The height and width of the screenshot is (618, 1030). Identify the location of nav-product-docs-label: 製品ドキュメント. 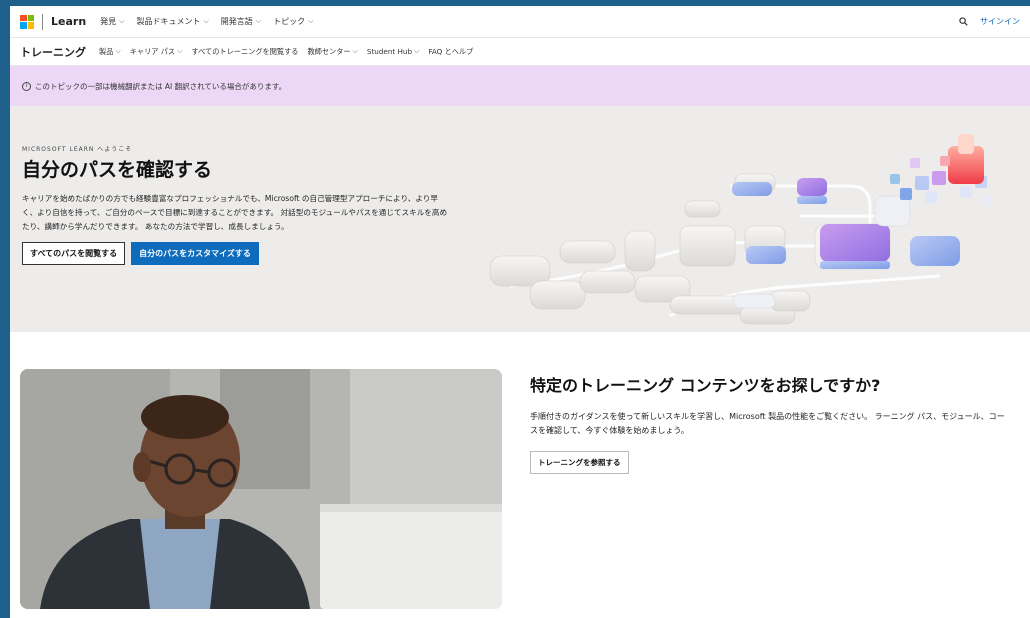
(168, 21).